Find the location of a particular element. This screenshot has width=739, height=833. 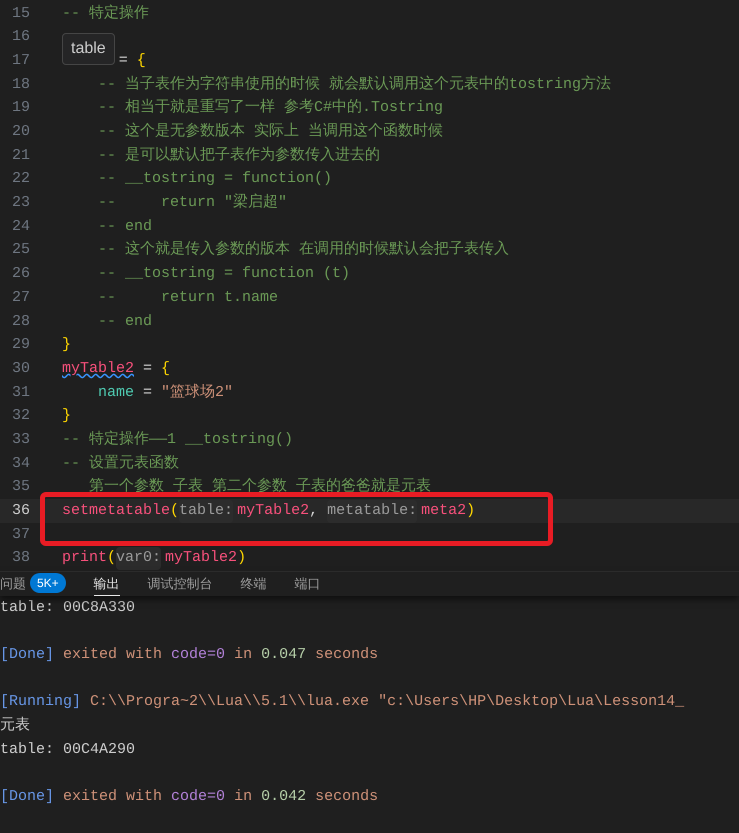

identifier: meta2 is located at coordinates (443, 511).